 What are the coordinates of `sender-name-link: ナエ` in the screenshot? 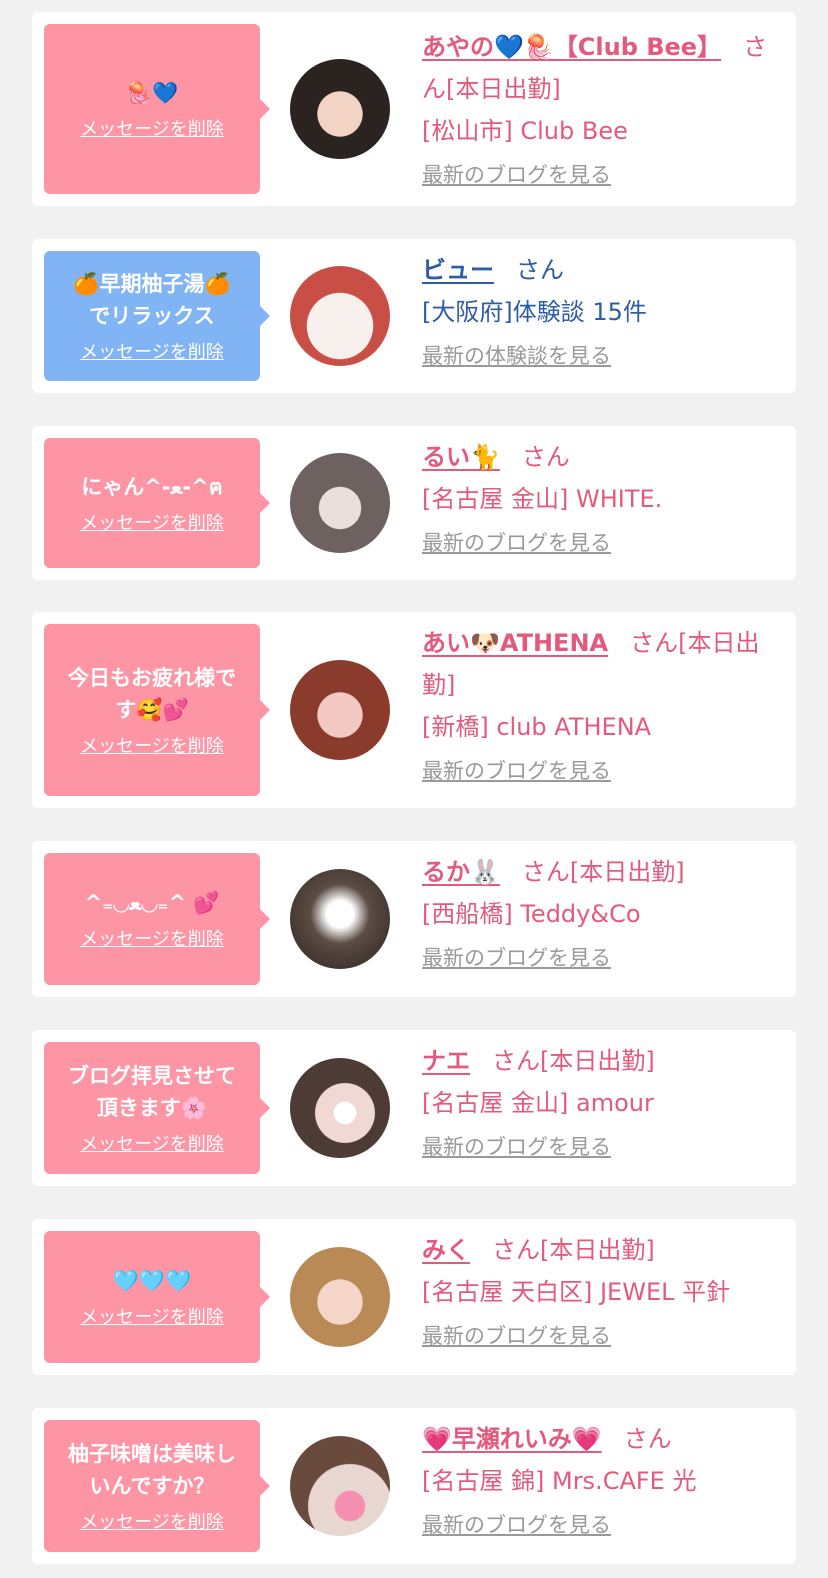 It's located at (446, 1061).